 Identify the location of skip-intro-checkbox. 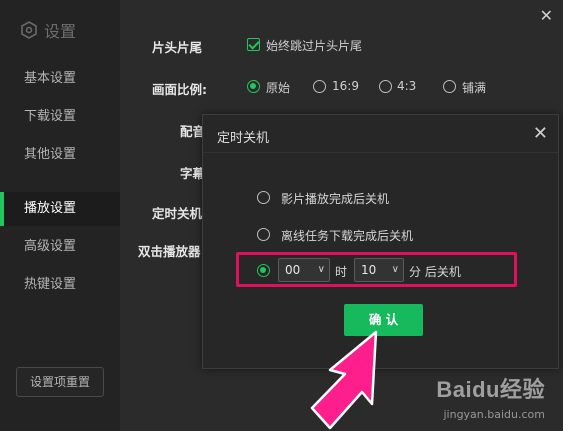
(253, 44).